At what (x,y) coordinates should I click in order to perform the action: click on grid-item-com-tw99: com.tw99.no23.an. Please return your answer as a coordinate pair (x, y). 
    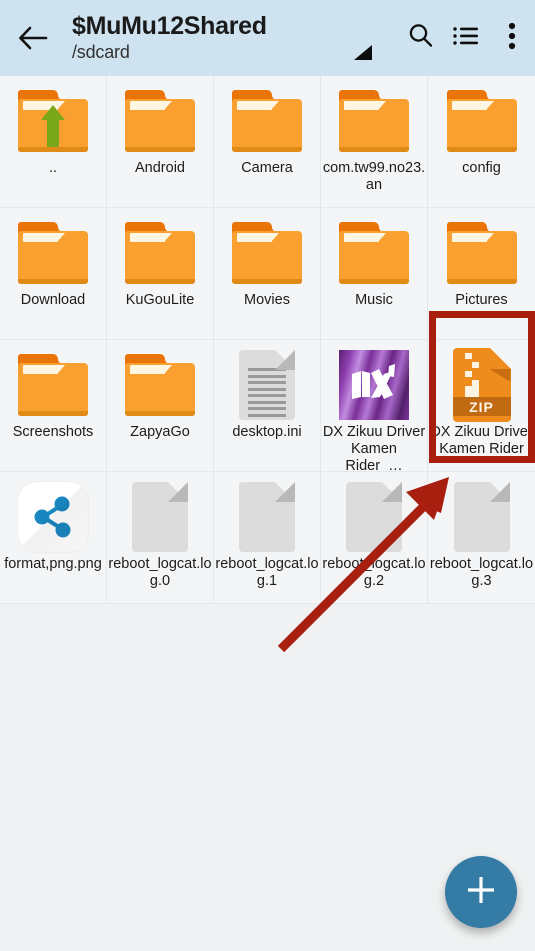
    Looking at the image, I should click on (374, 142).